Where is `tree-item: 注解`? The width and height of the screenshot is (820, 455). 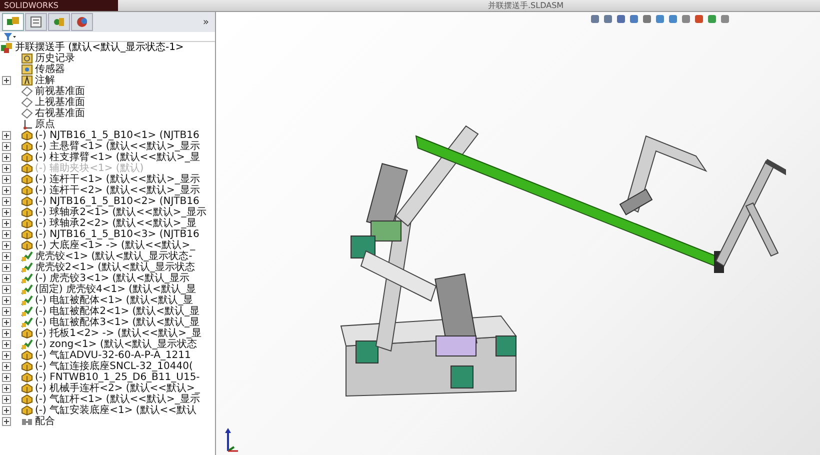
tree-item: 注解 is located at coordinates (45, 80).